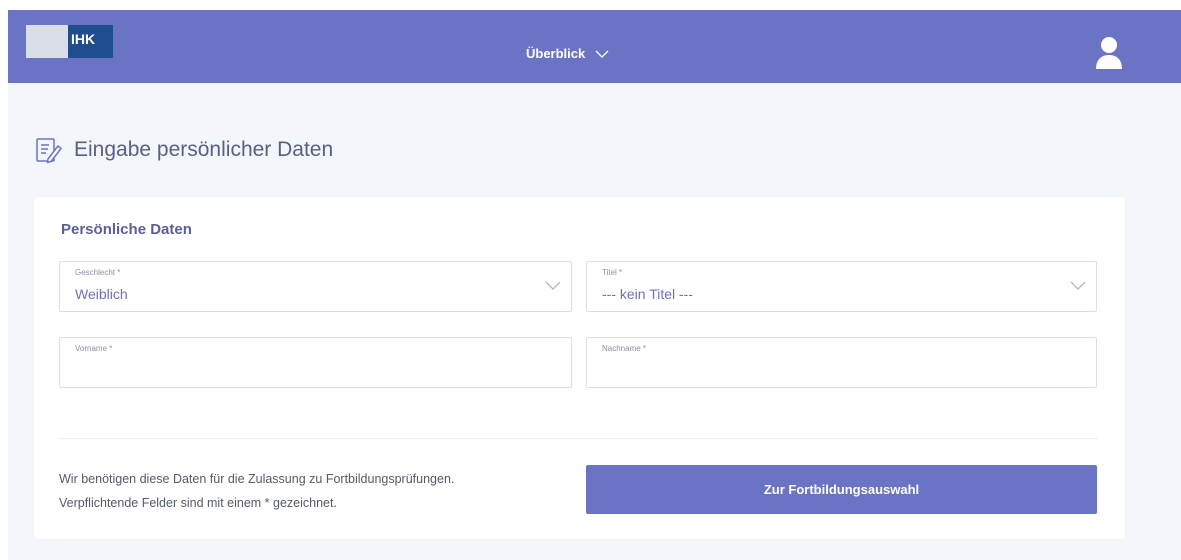 Image resolution: width=1181 pixels, height=560 pixels. I want to click on top-navigation-bar: IHK Überblick, so click(594, 46).